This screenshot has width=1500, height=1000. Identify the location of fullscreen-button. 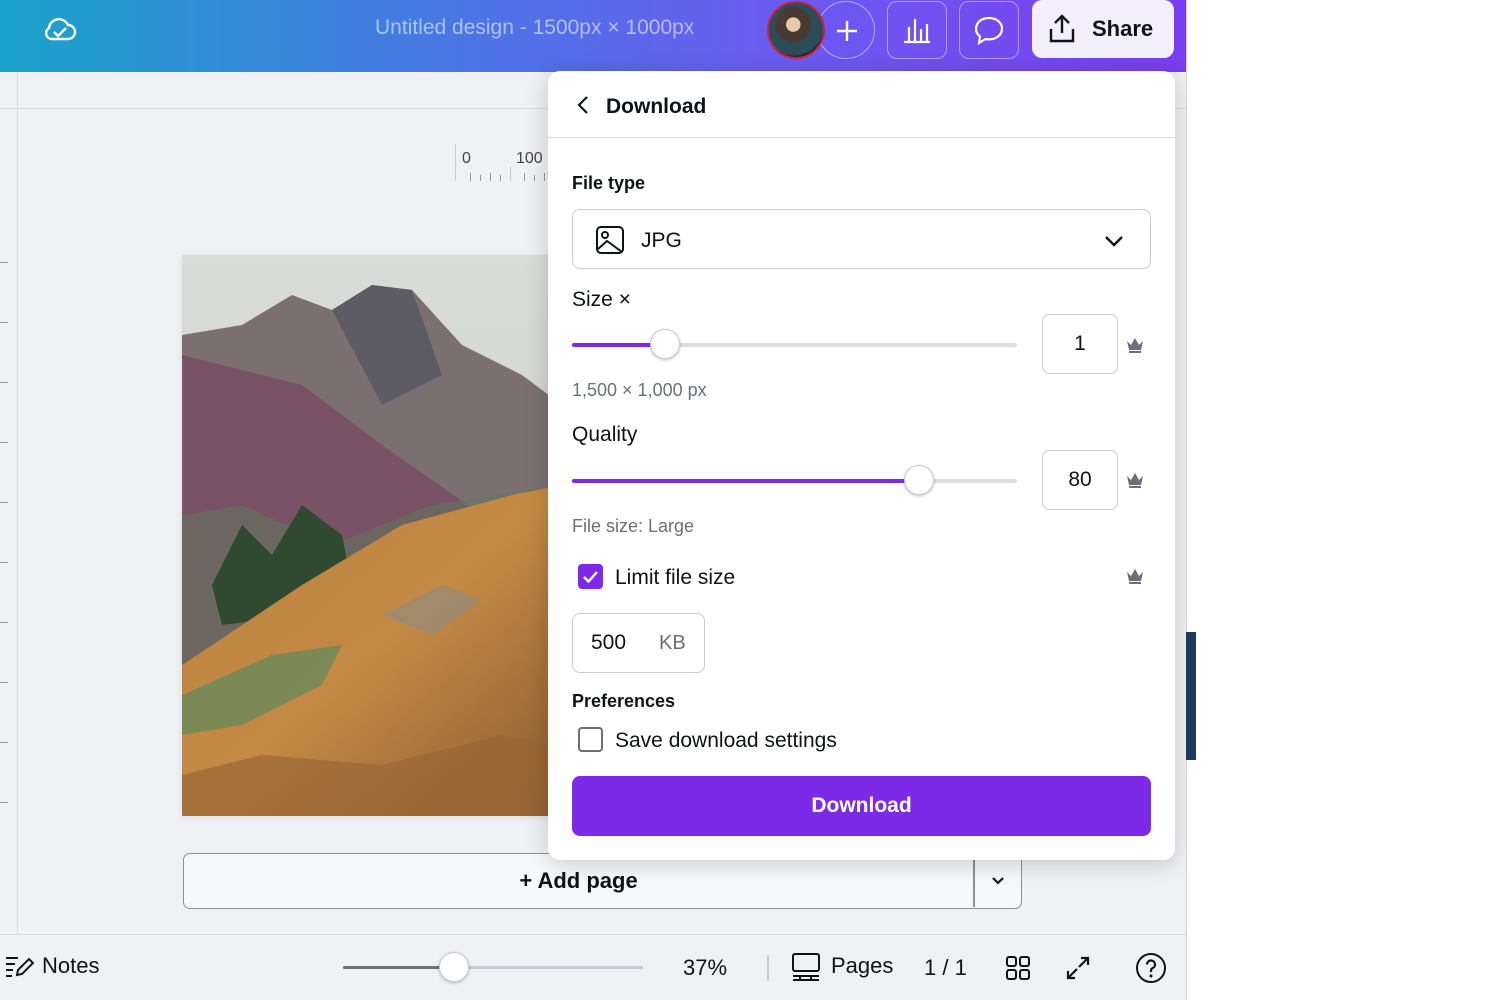
(1078, 968).